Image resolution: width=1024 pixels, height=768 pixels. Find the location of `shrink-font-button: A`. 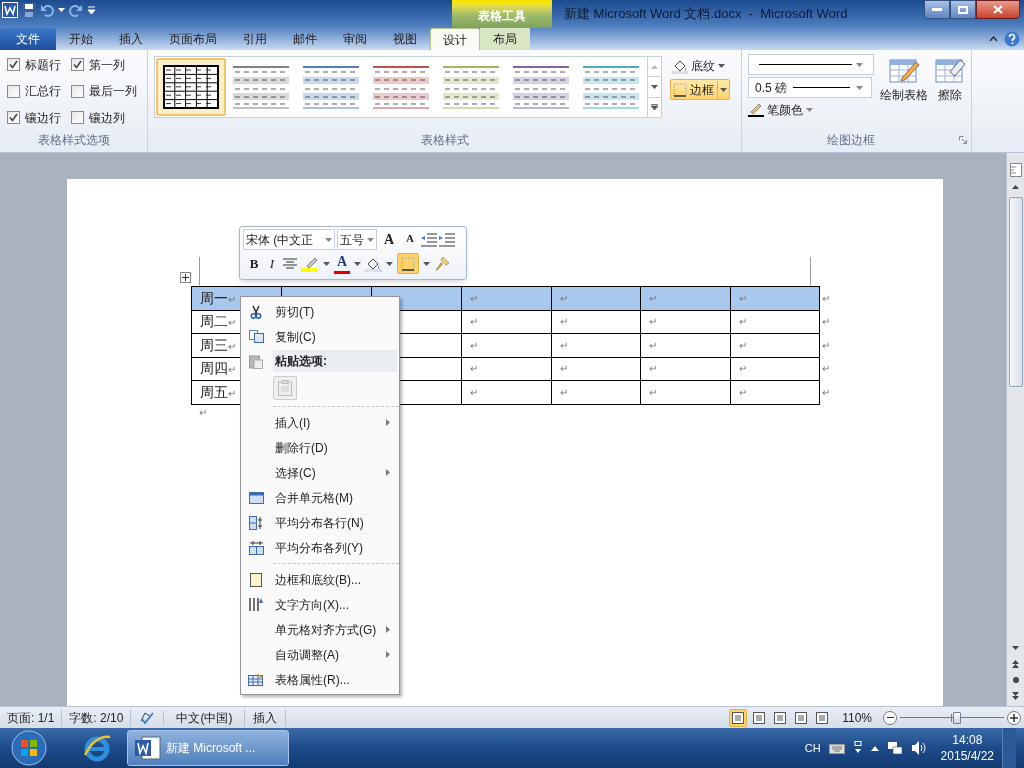

shrink-font-button: A is located at coordinates (410, 239).